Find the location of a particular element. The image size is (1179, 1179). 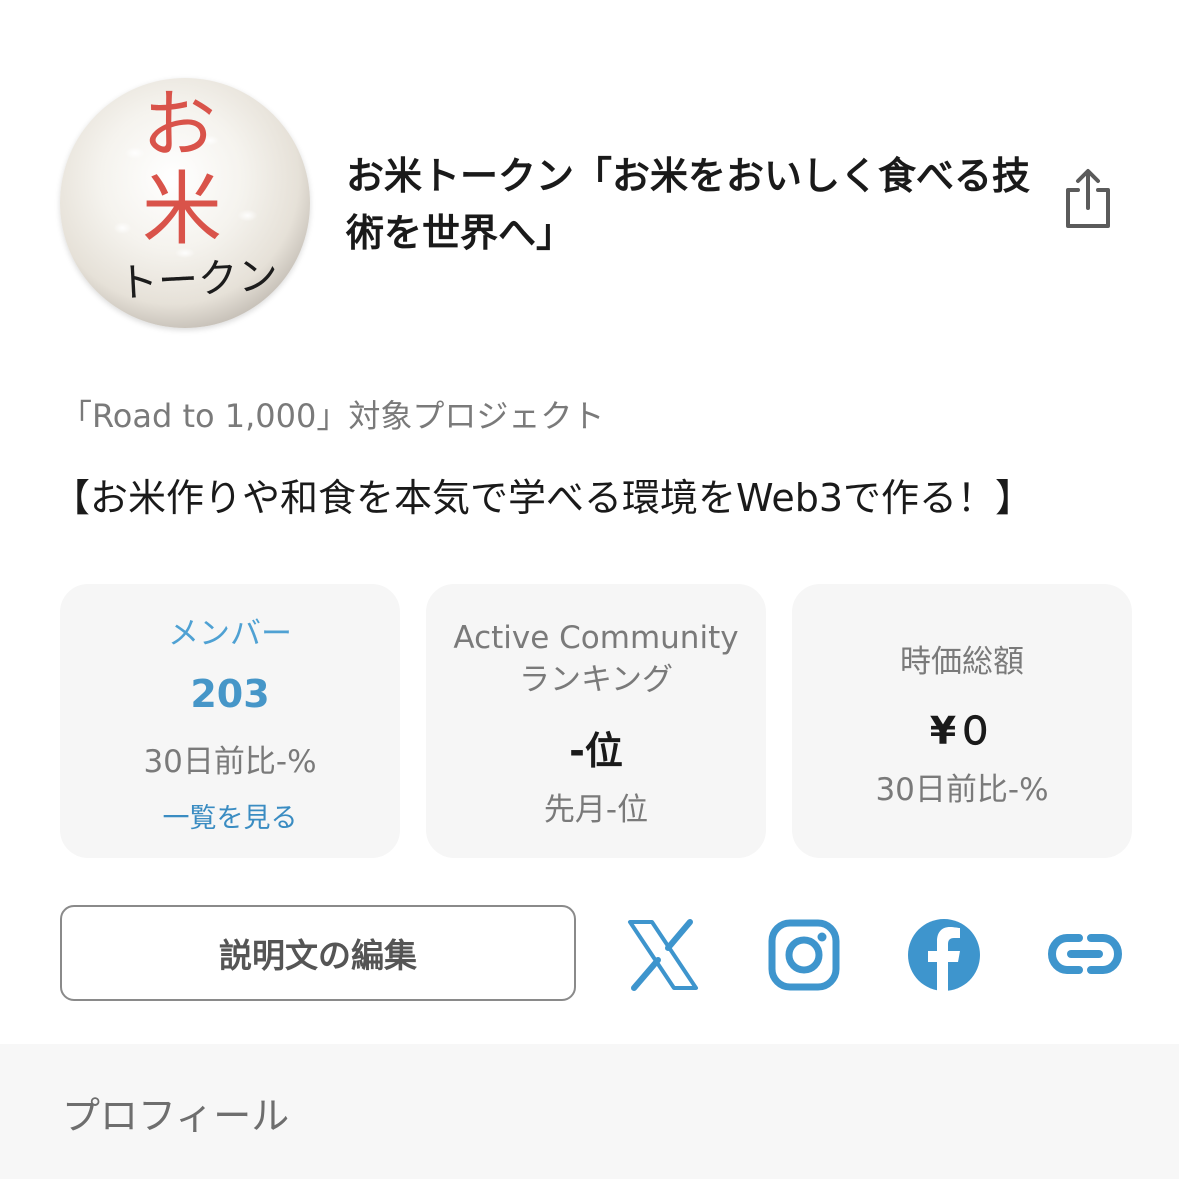

market-cap-label: 時価総額 is located at coordinates (962, 662).